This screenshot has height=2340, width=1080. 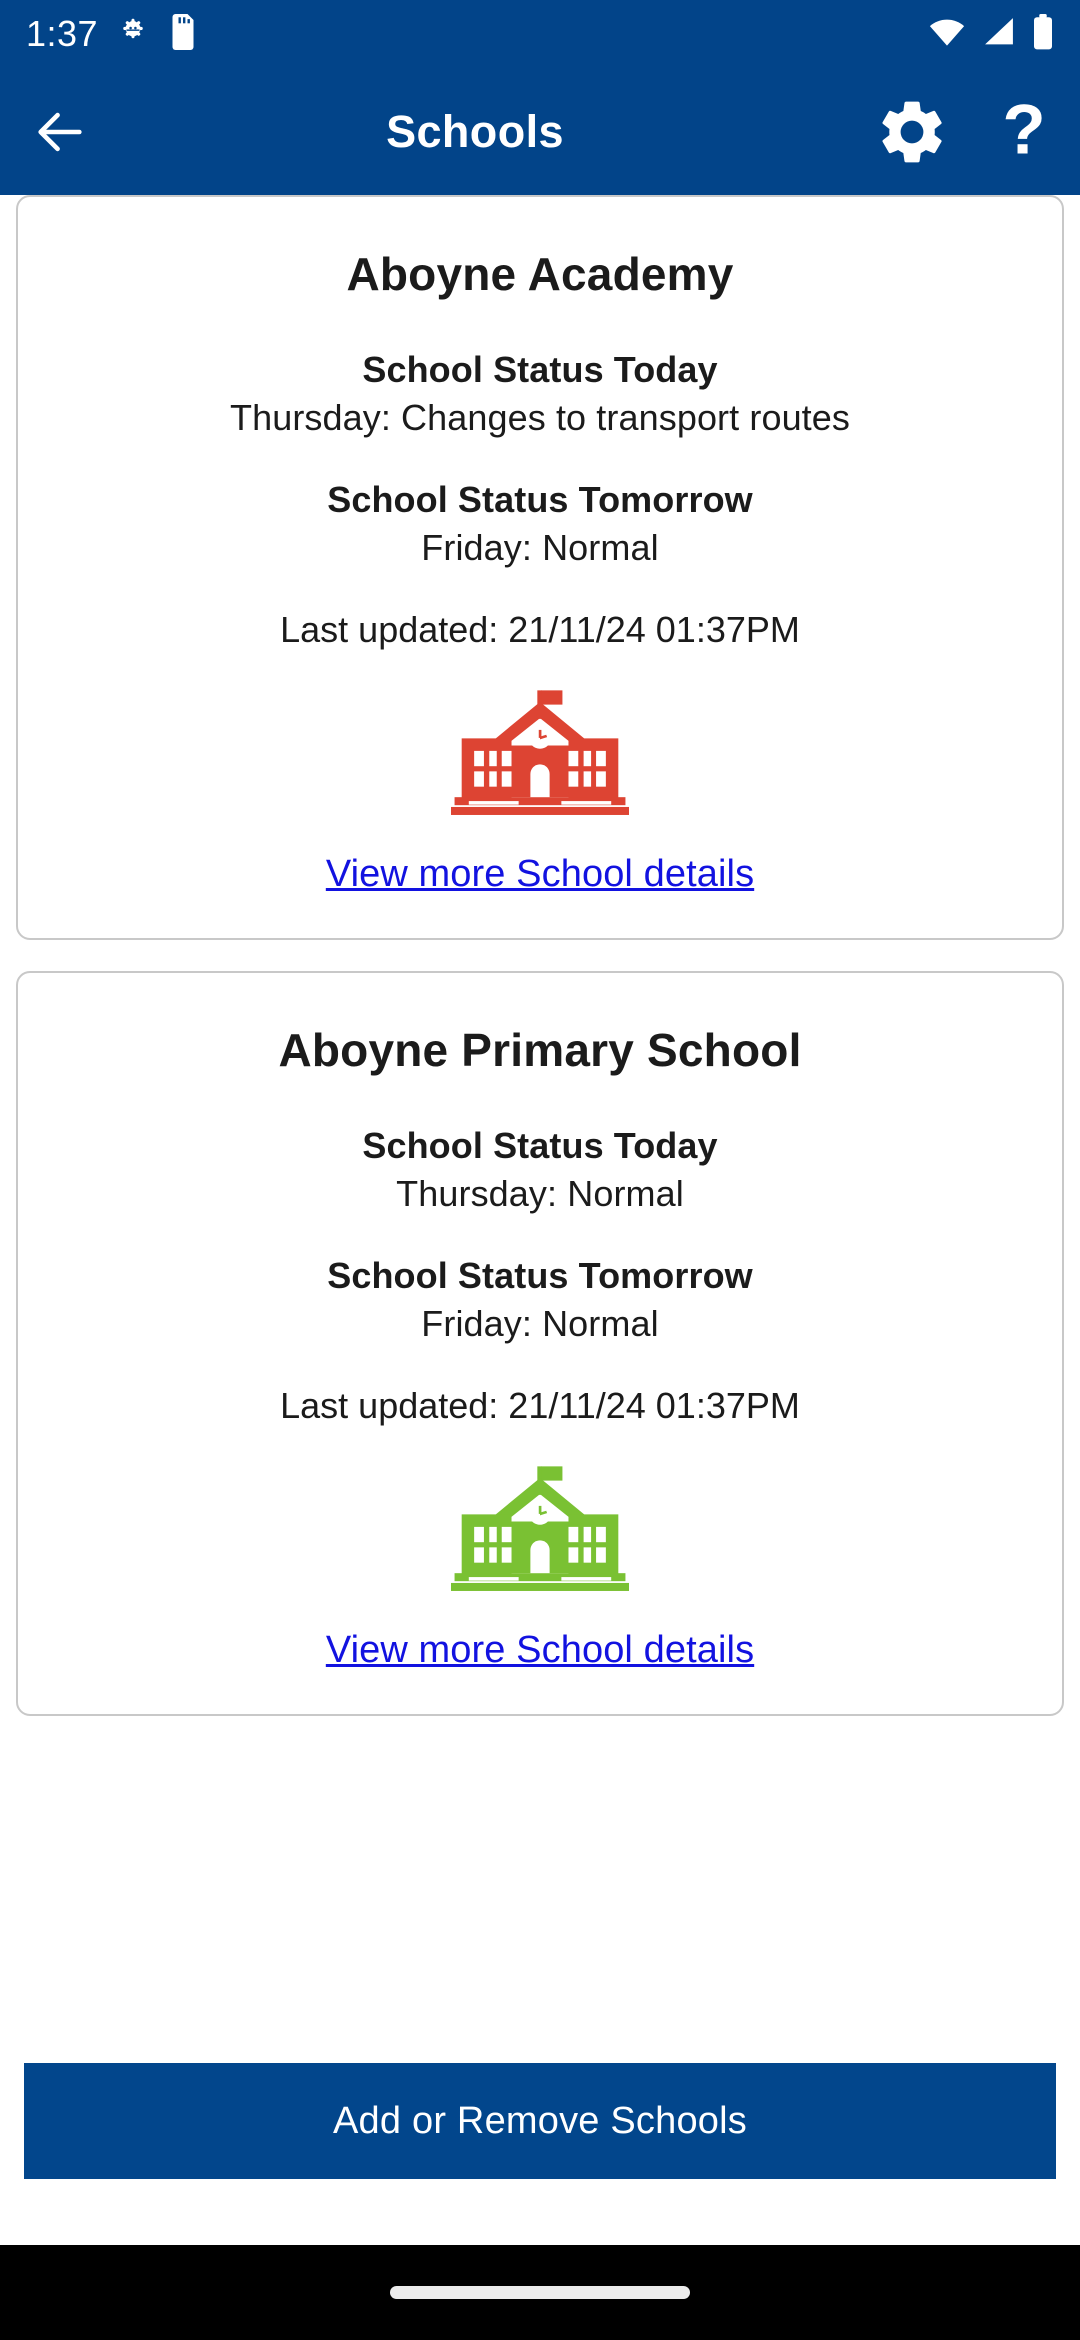 What do you see at coordinates (540, 34) in the screenshot?
I see `status-bar: 1:37` at bounding box center [540, 34].